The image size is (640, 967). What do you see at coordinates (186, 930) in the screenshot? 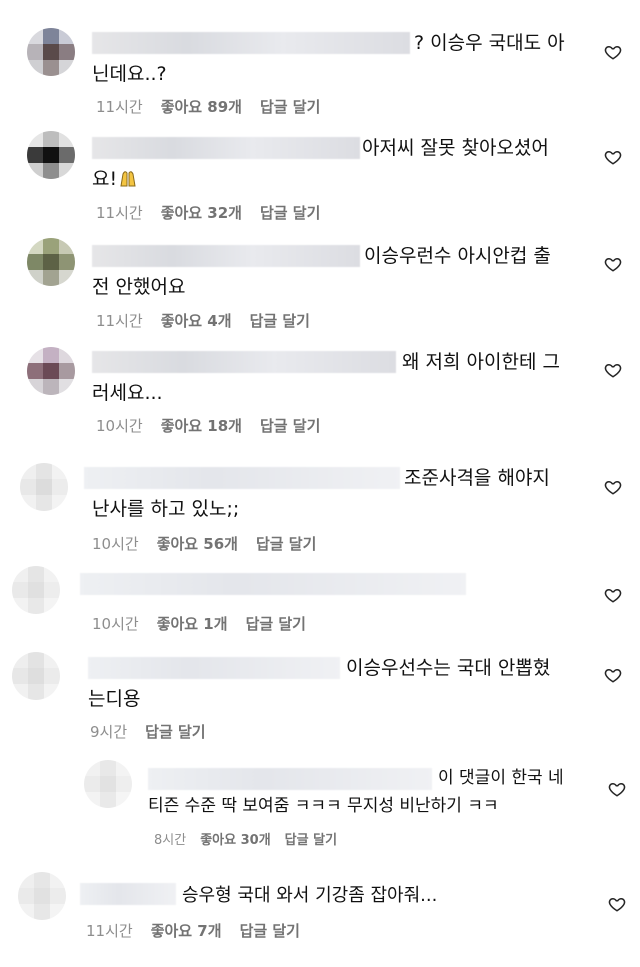
I see `likes-count: 좋아요 7개` at bounding box center [186, 930].